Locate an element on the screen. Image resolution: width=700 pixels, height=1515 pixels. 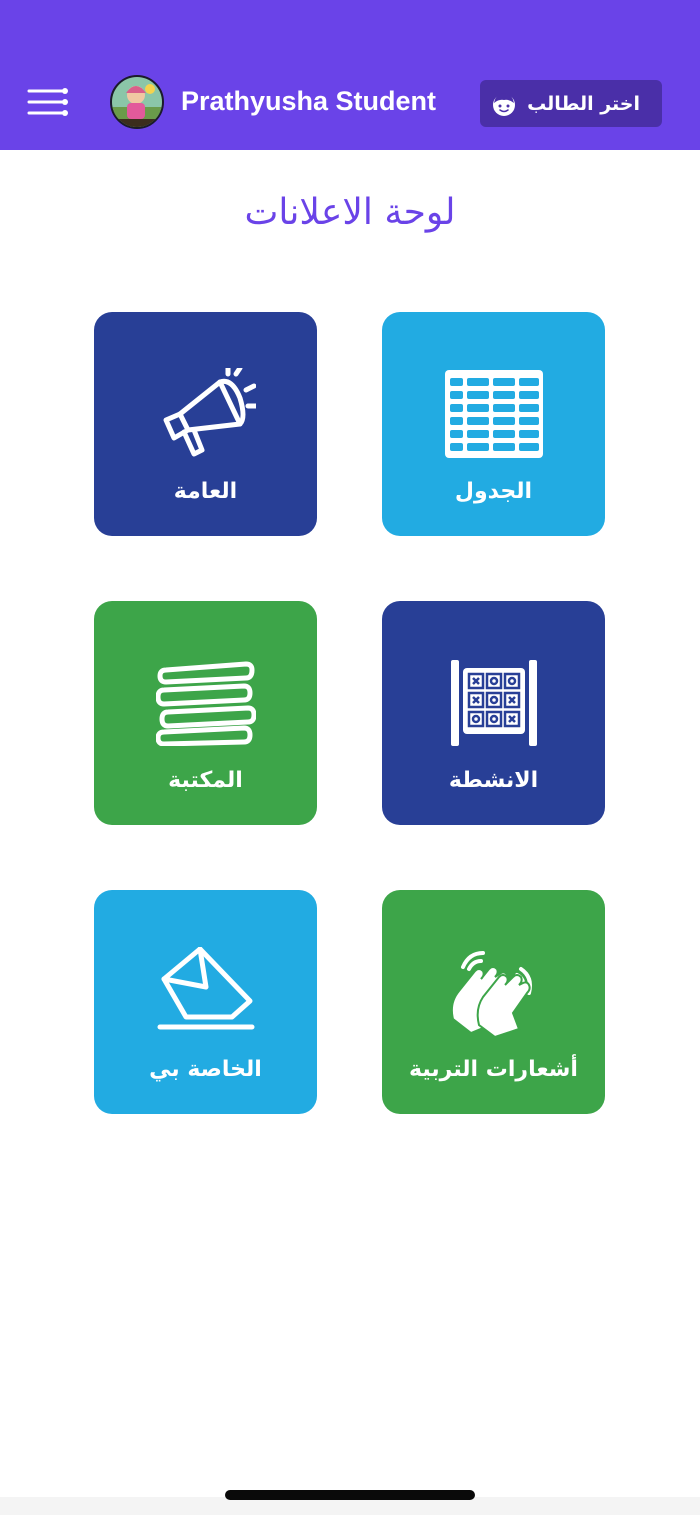
select-student-button: اختر الطالب is located at coordinates (571, 103).